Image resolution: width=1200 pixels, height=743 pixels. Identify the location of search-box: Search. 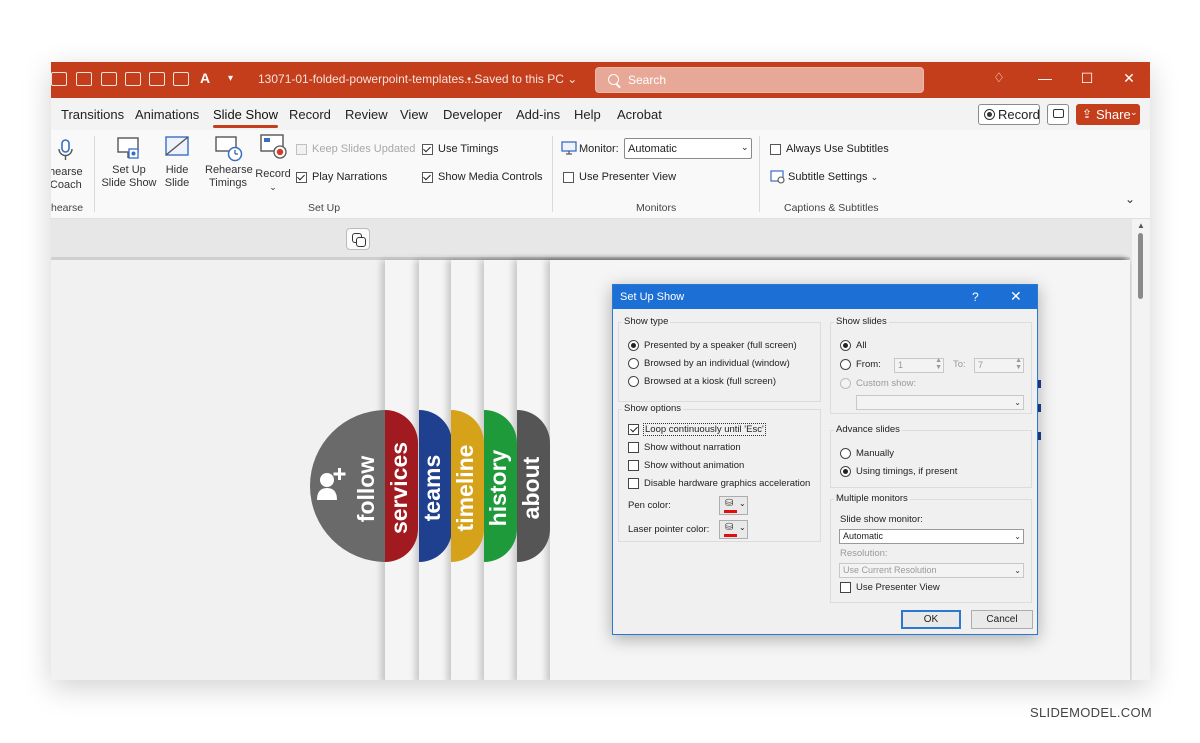
(759, 80).